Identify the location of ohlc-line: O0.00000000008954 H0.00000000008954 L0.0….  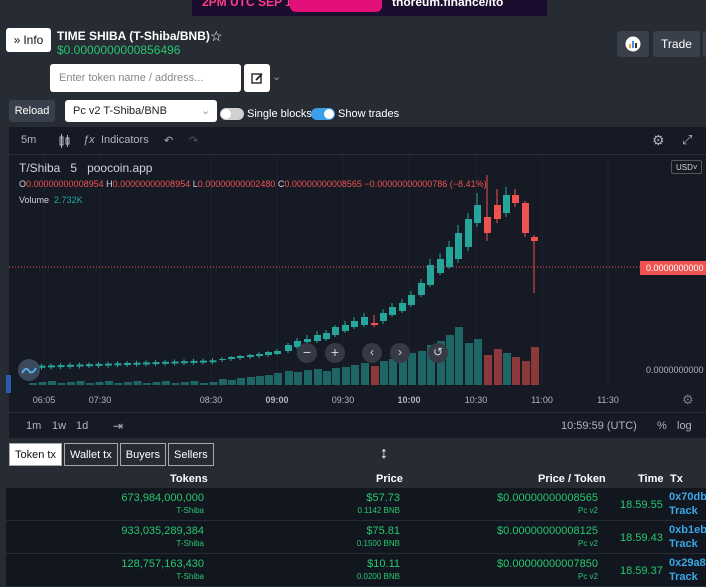
(253, 184).